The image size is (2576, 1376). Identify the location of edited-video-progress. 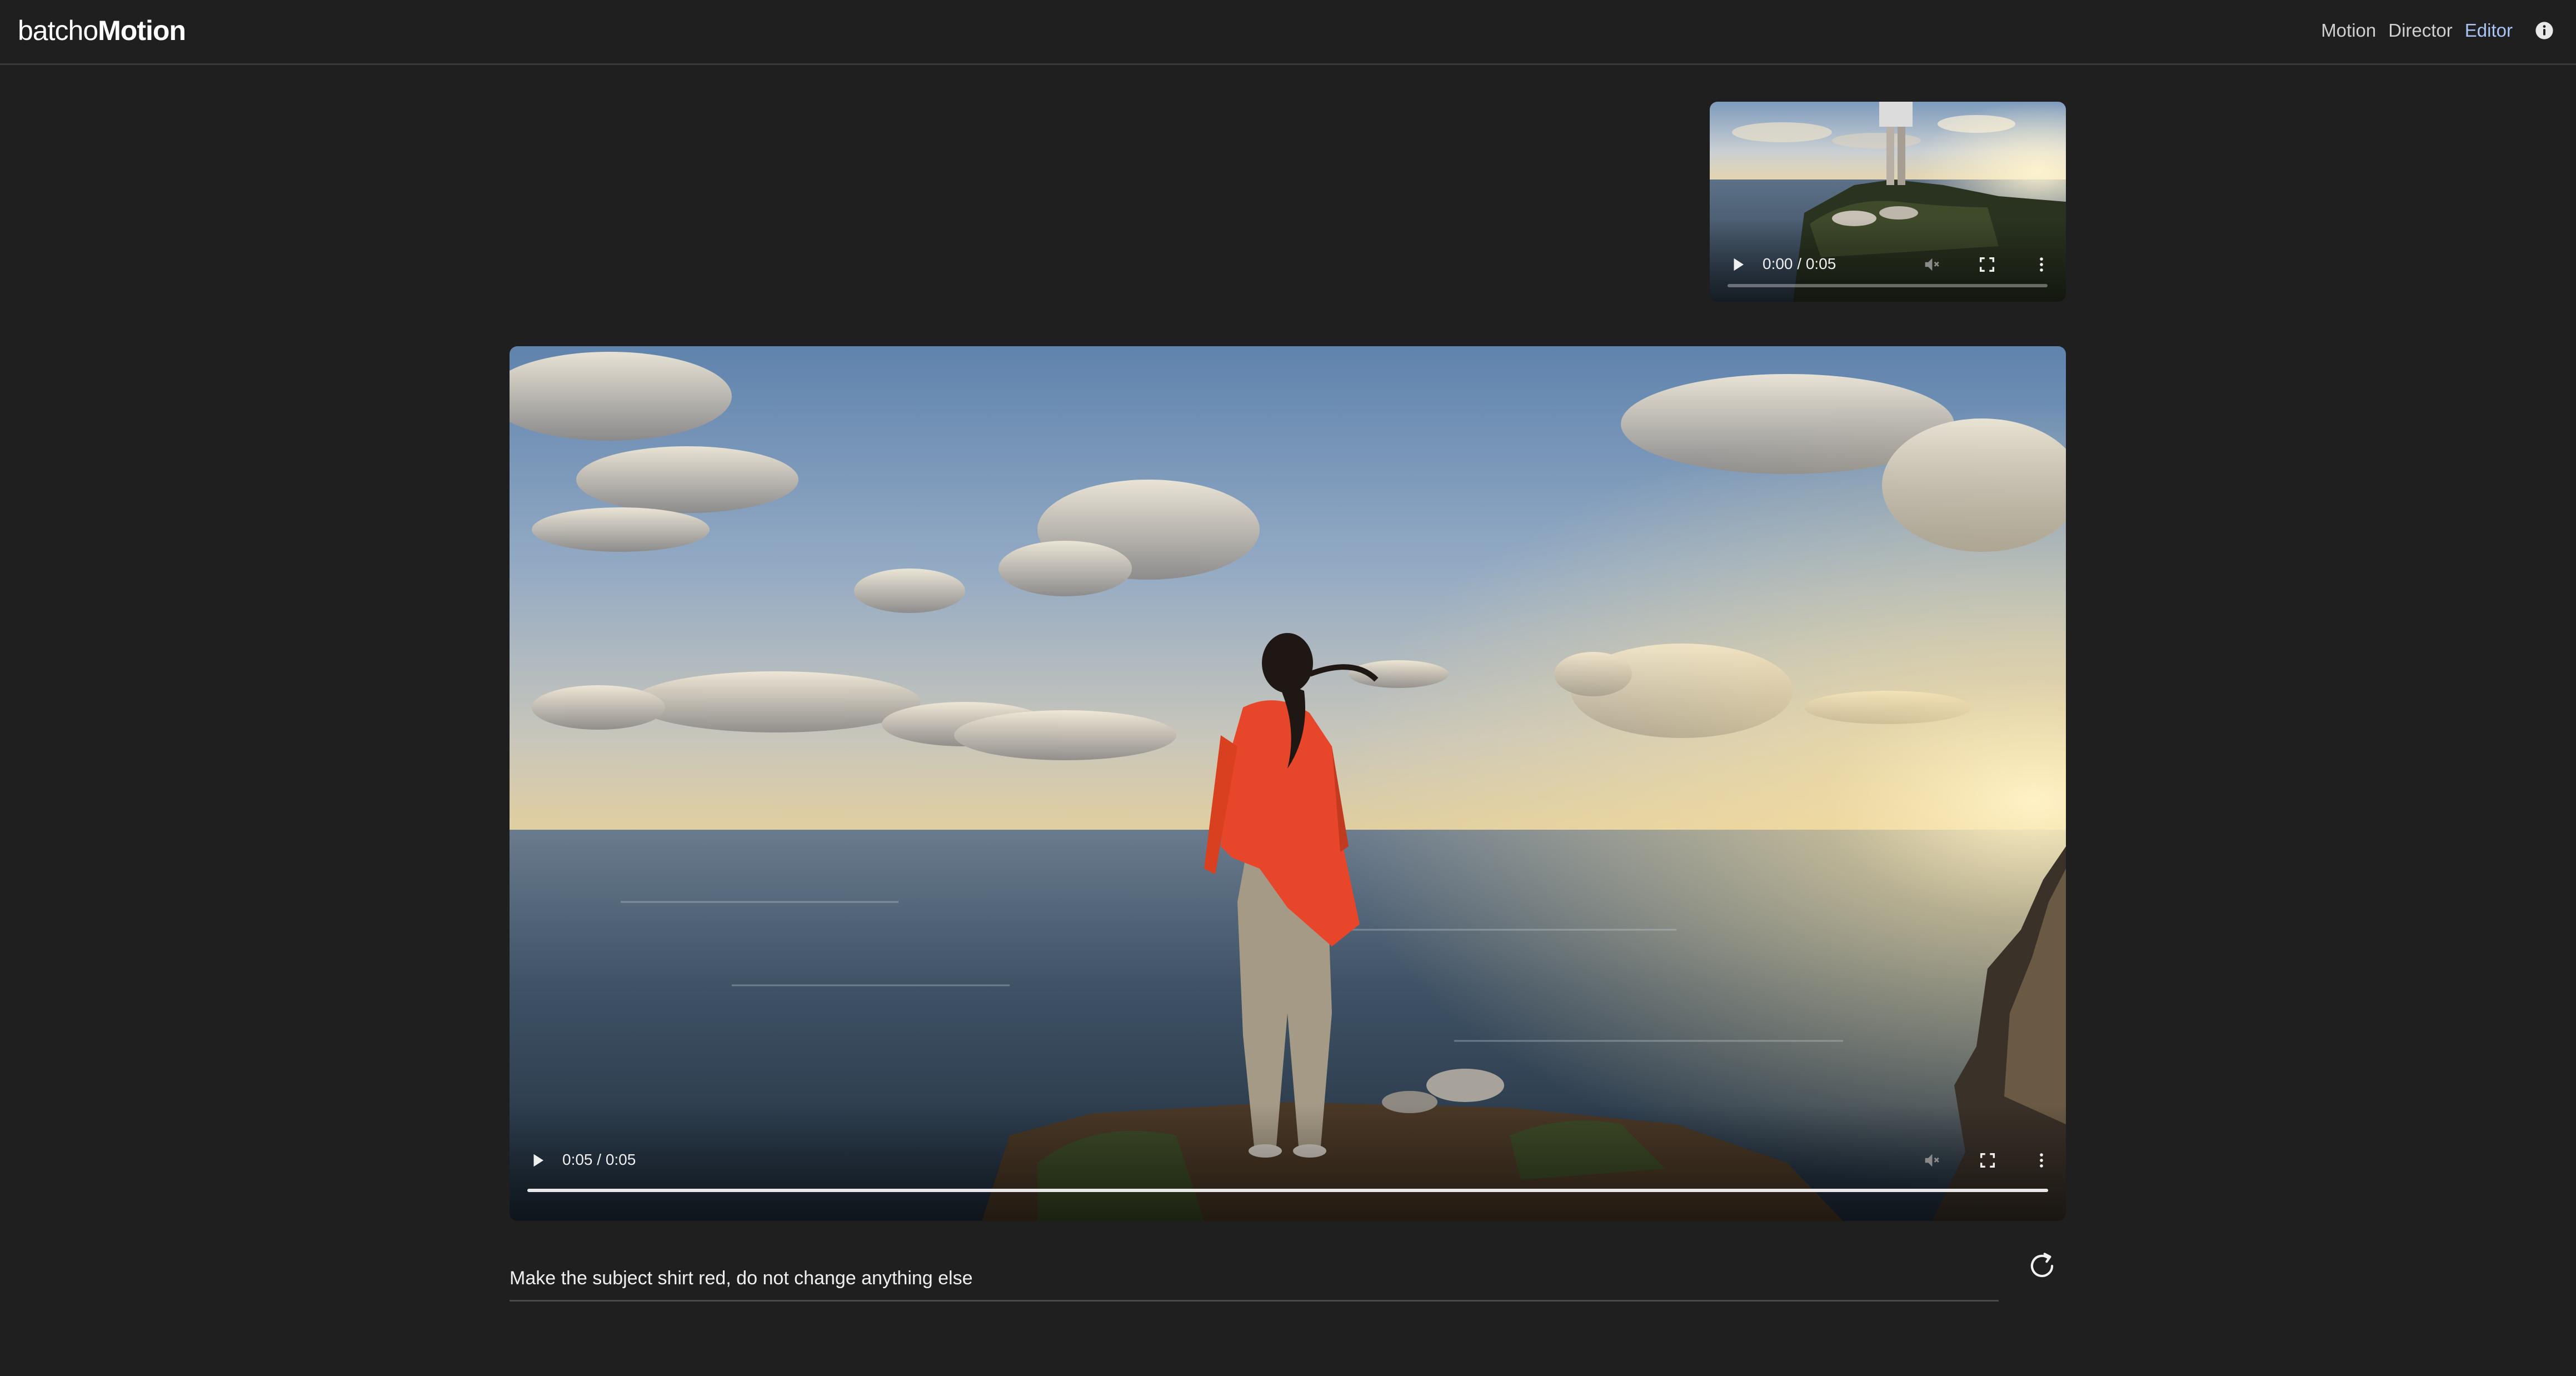
(1287, 1190).